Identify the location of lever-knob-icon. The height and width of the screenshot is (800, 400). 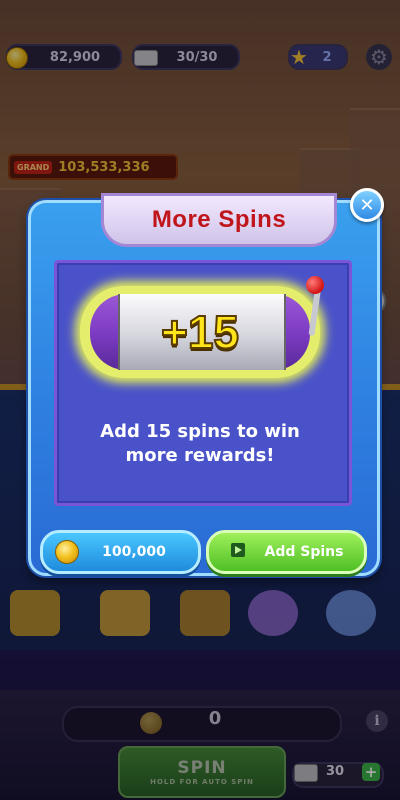
(315, 285).